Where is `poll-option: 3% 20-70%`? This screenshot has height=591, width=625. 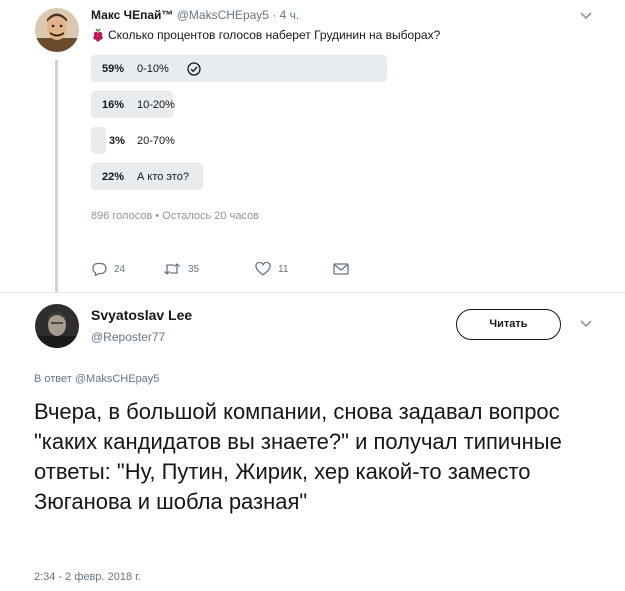 poll-option: 3% 20-70% is located at coordinates (241, 140).